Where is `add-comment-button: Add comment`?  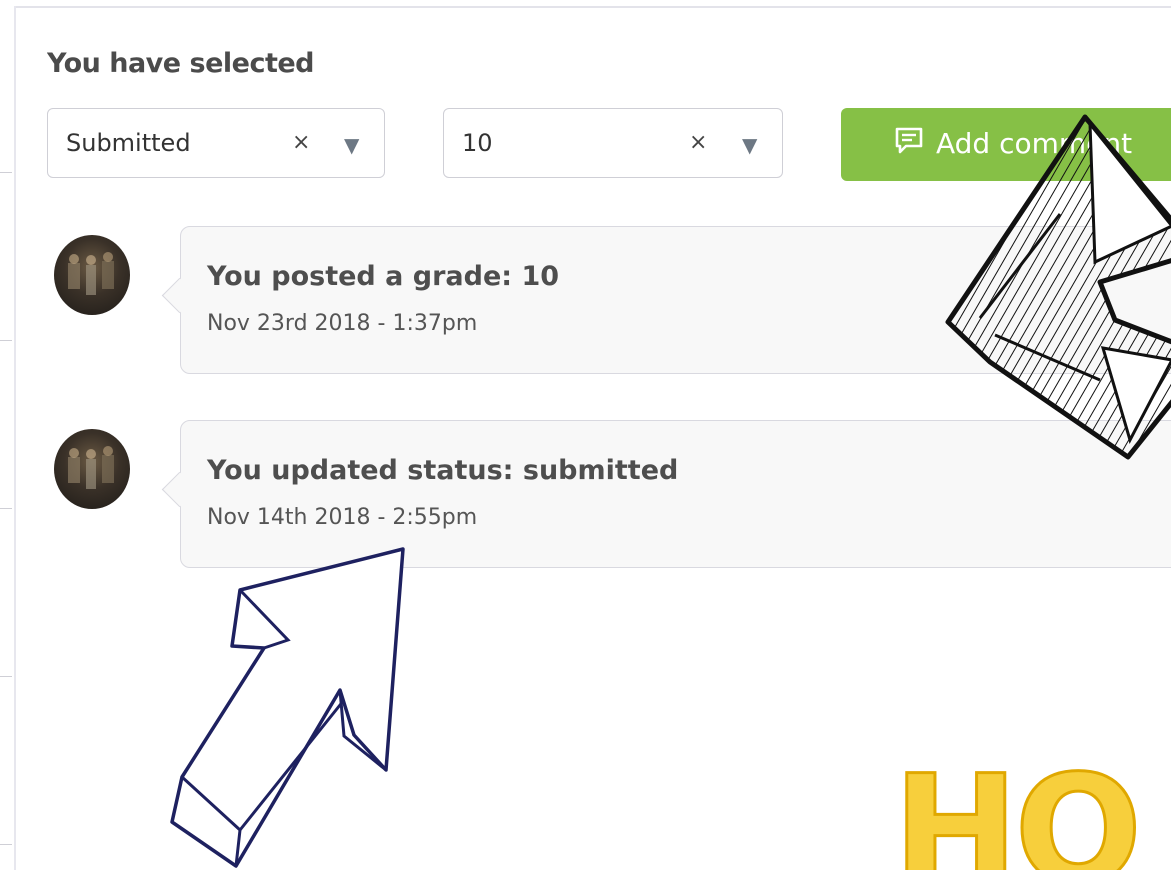 add-comment-button: Add comment is located at coordinates (1006, 144).